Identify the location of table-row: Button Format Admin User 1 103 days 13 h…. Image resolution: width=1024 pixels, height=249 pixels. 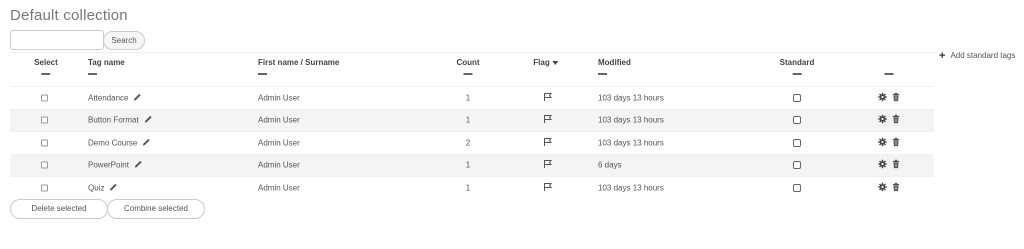
(472, 119).